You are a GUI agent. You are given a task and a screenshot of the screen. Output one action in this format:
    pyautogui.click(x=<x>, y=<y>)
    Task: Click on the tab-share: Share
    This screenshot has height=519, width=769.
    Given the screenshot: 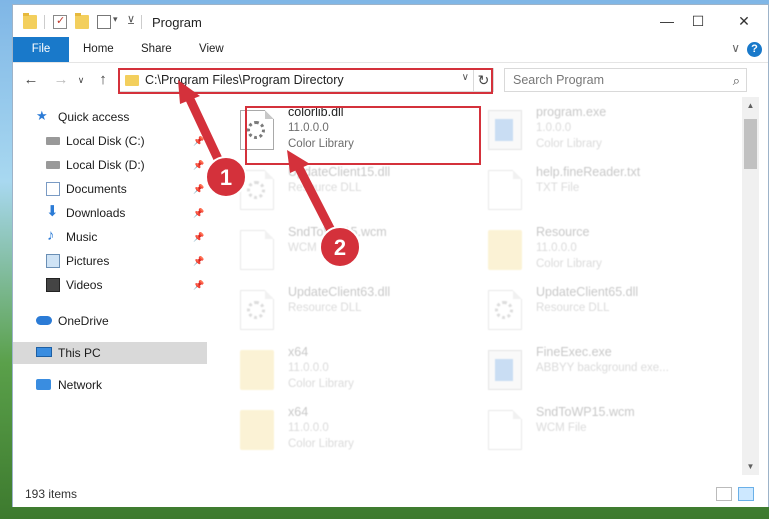 What is the action you would take?
    pyautogui.click(x=156, y=49)
    